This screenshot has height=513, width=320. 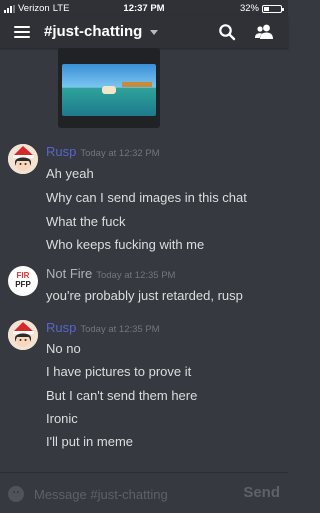 I want to click on send-button: Send, so click(x=261, y=492).